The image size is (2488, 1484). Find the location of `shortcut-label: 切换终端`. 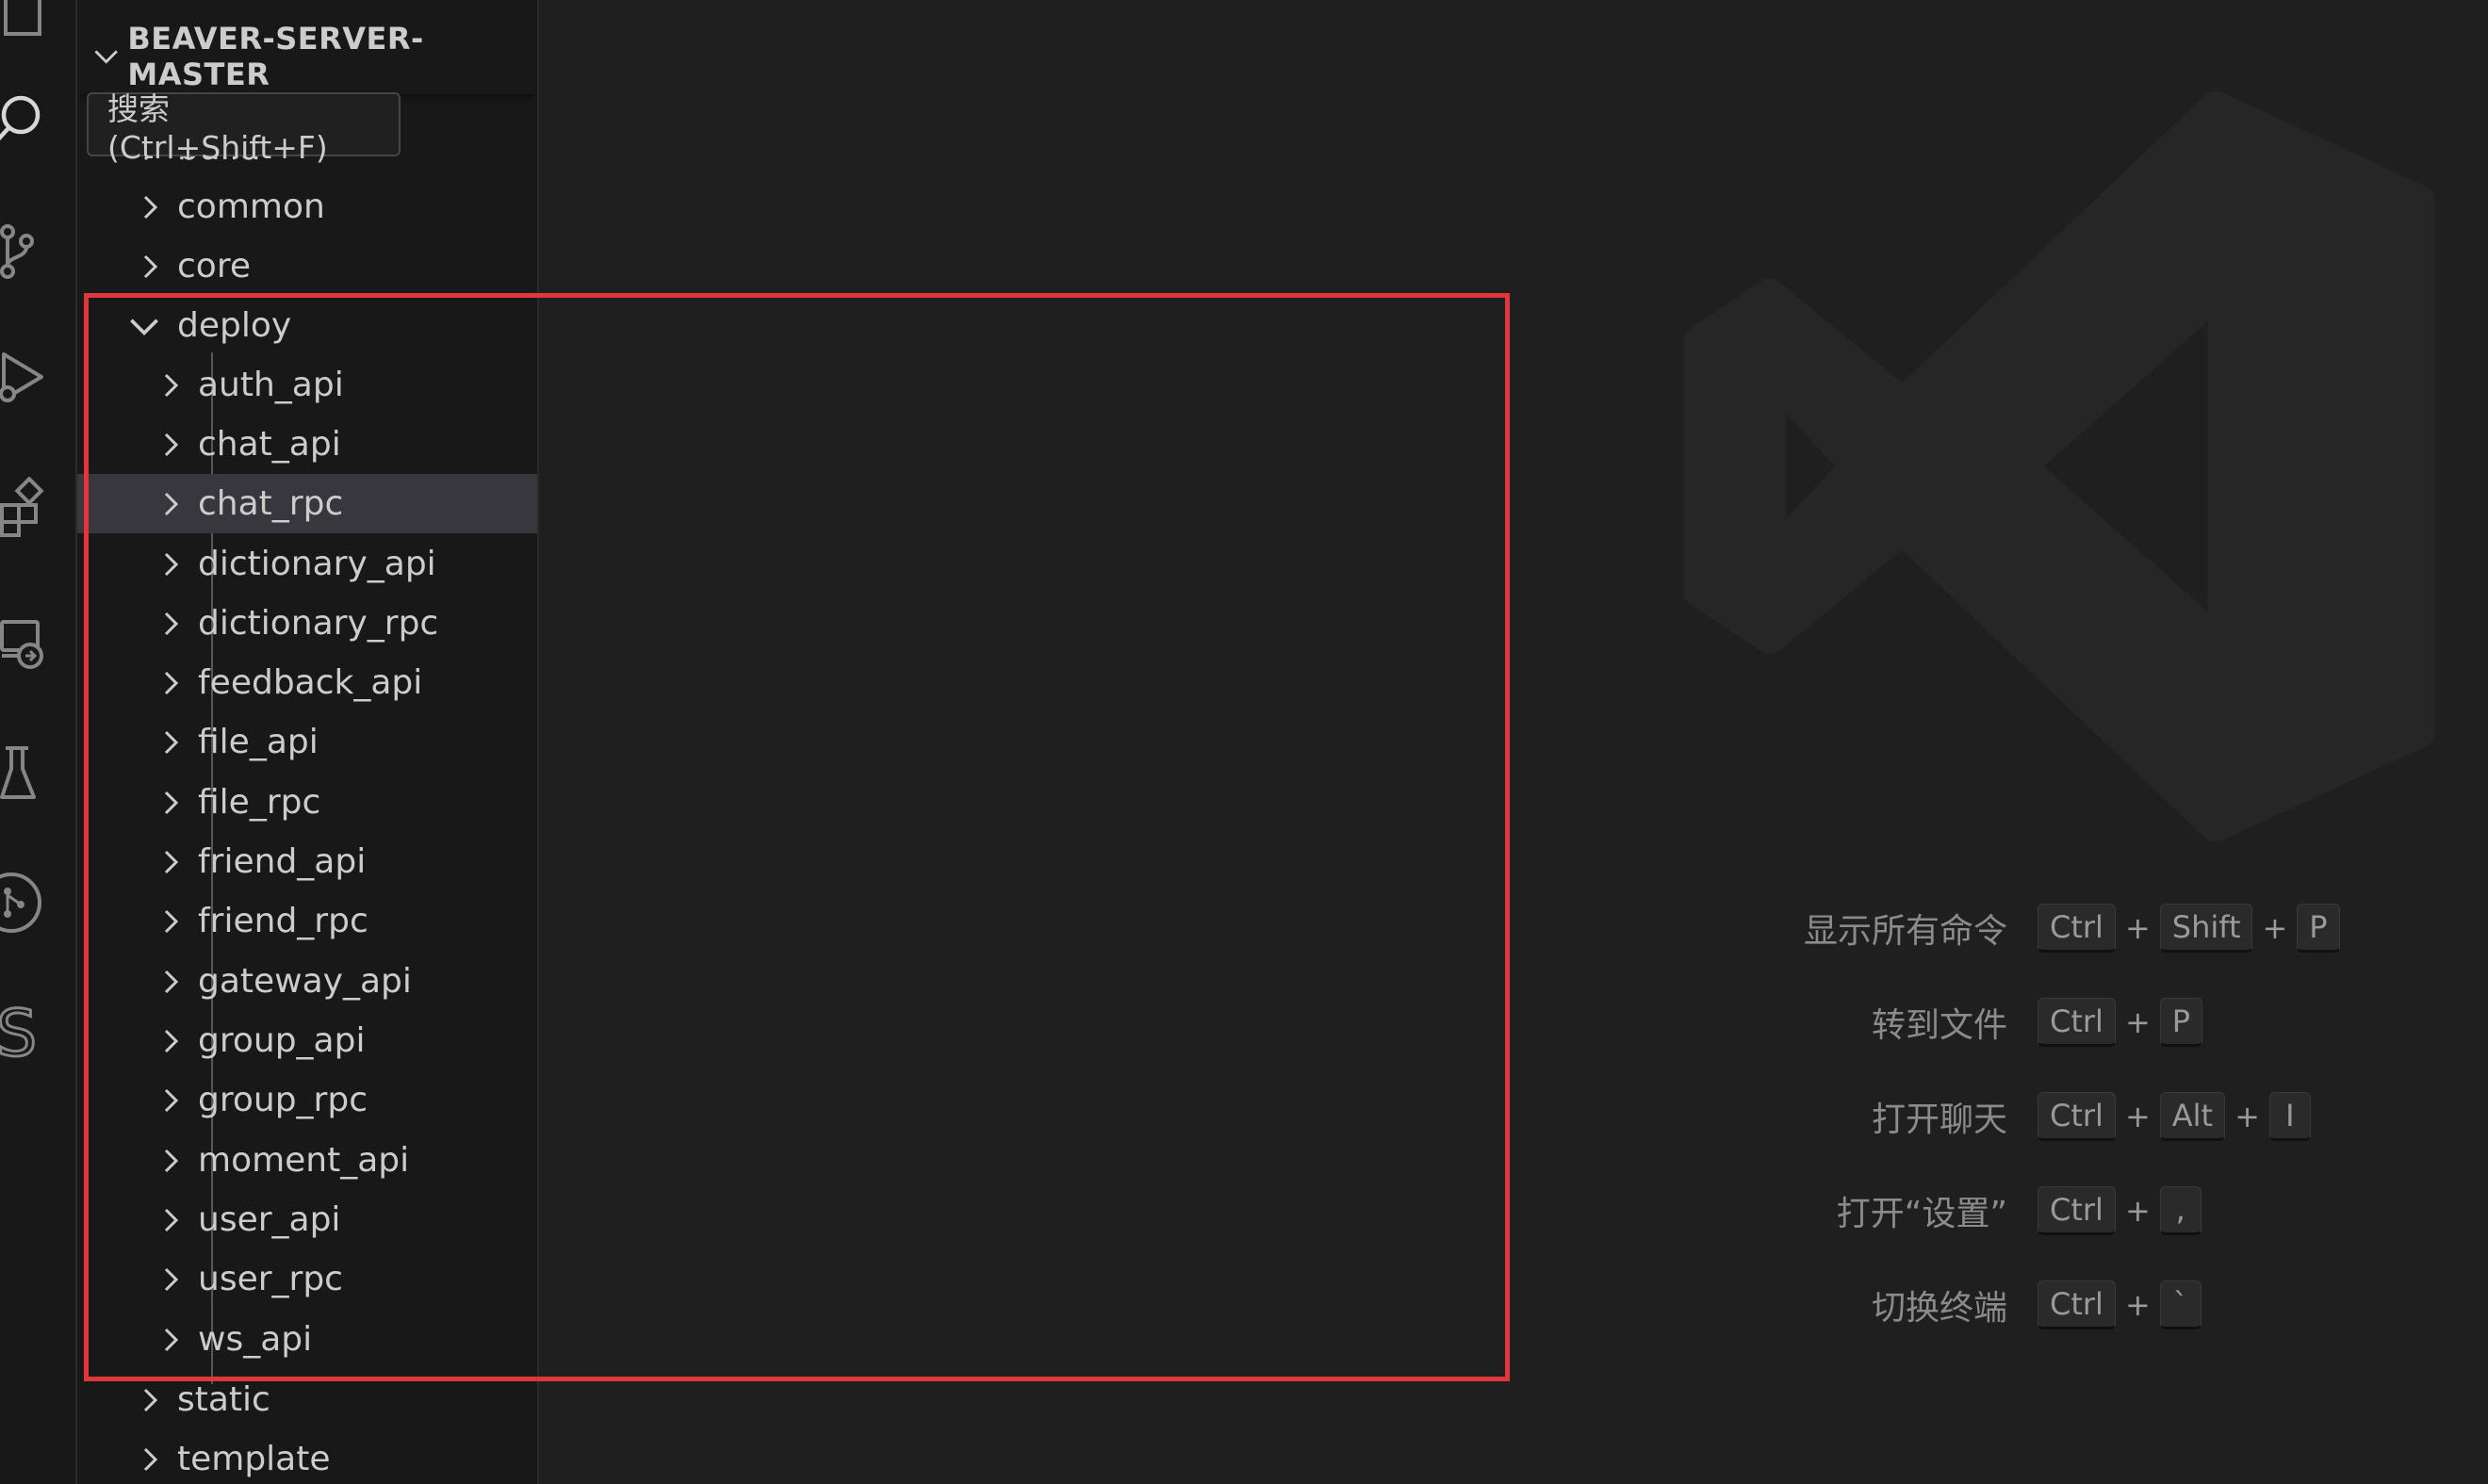

shortcut-label: 切换终端 is located at coordinates (1939, 1308).